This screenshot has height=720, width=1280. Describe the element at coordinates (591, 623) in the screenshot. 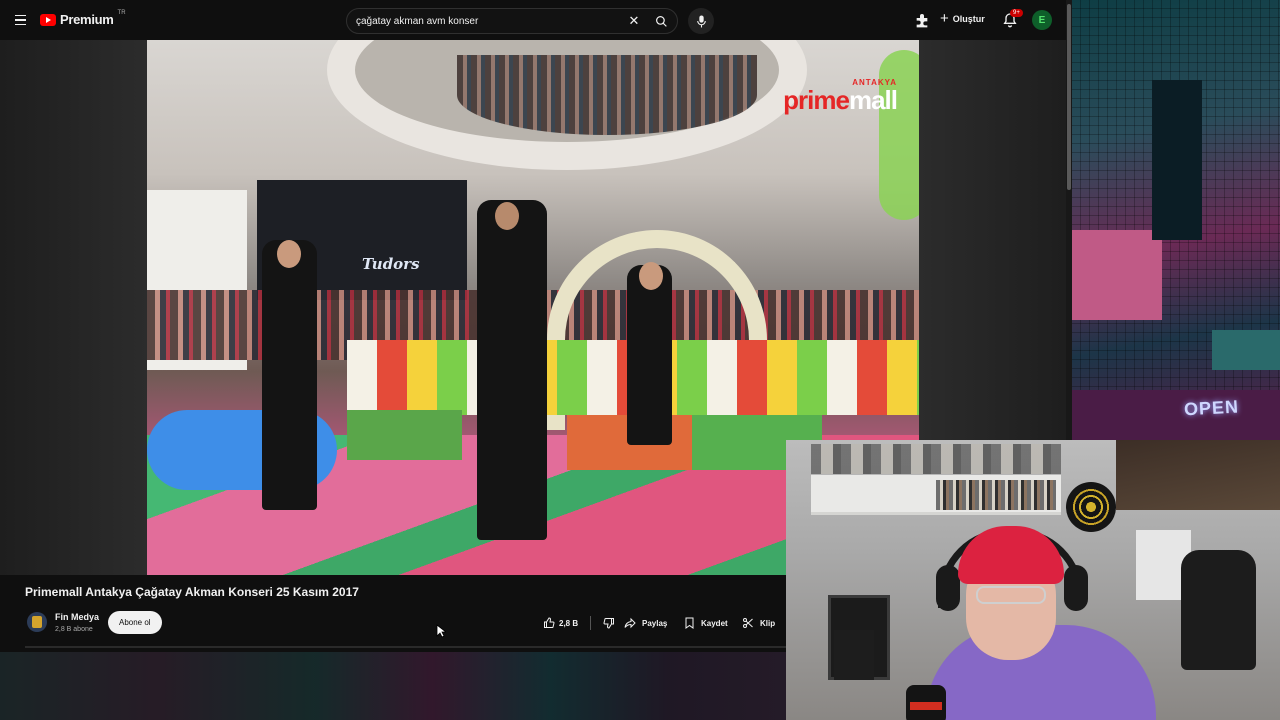

I see `like-divider` at that location.